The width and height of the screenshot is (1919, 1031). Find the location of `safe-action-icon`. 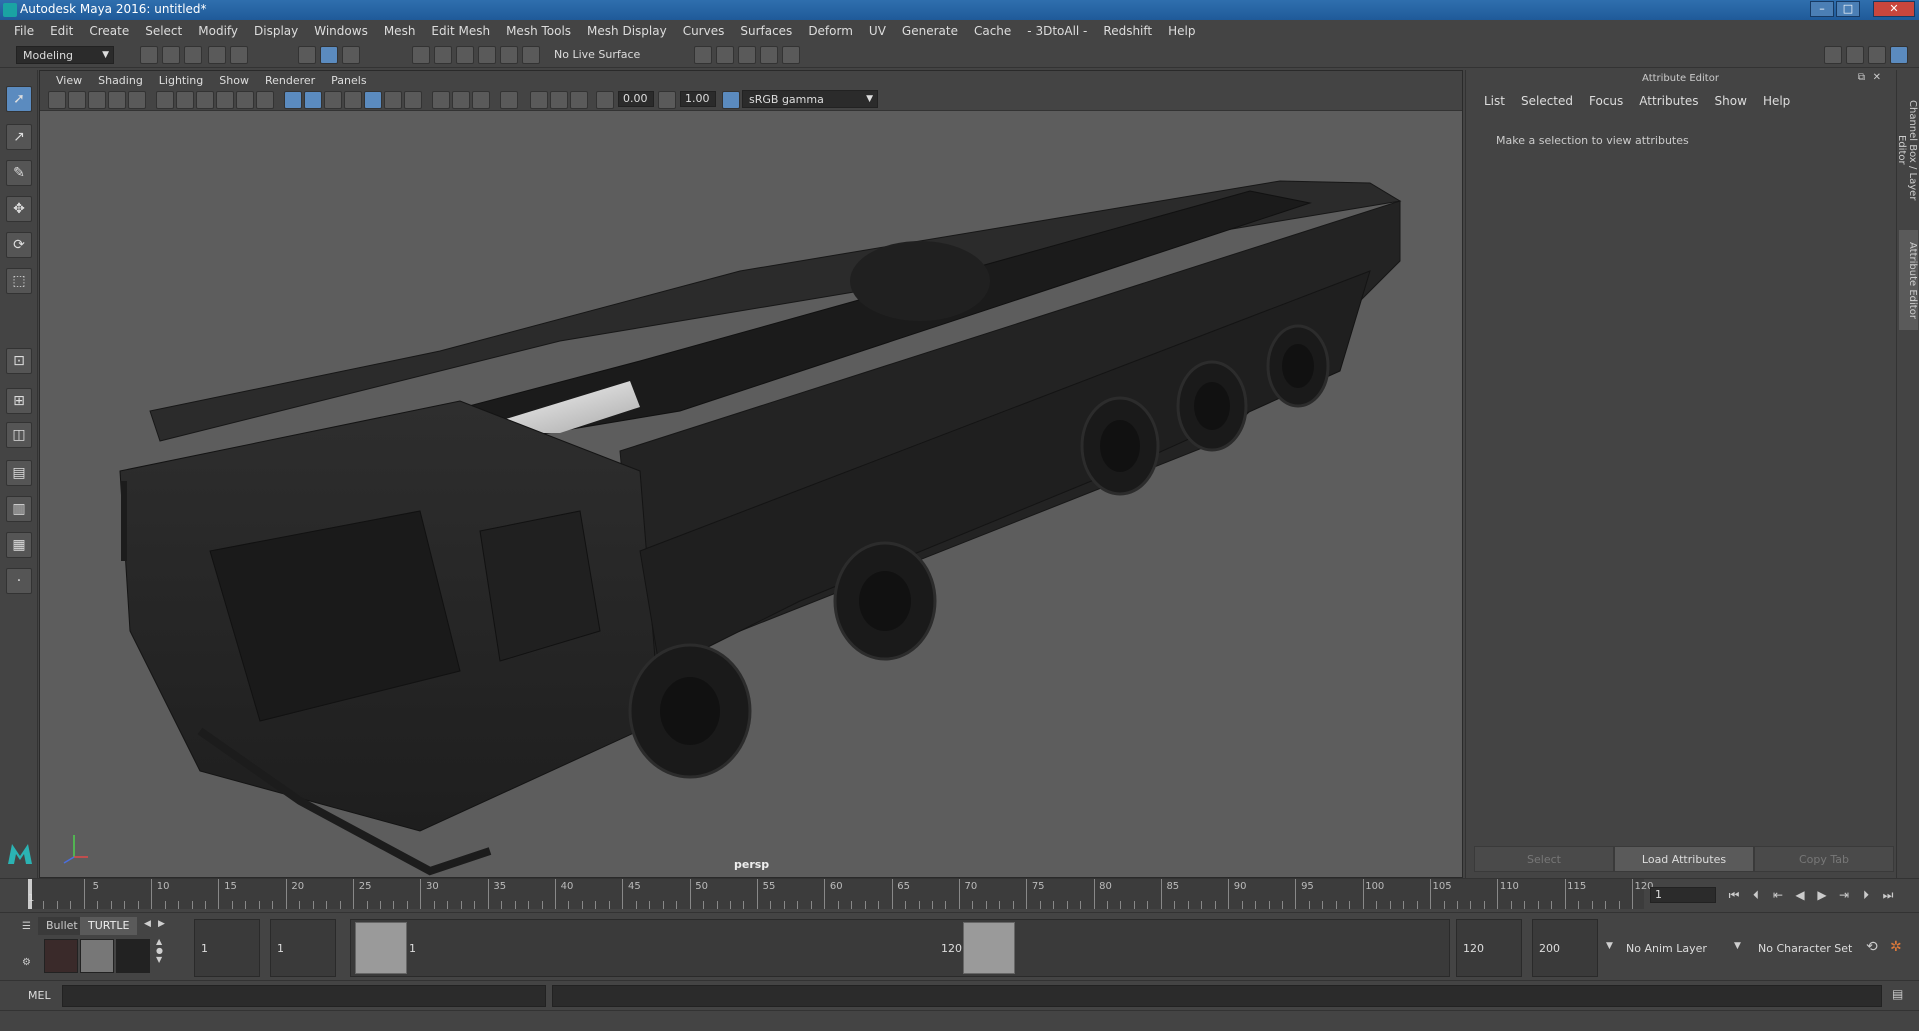

safe-action-icon is located at coordinates (265, 100).